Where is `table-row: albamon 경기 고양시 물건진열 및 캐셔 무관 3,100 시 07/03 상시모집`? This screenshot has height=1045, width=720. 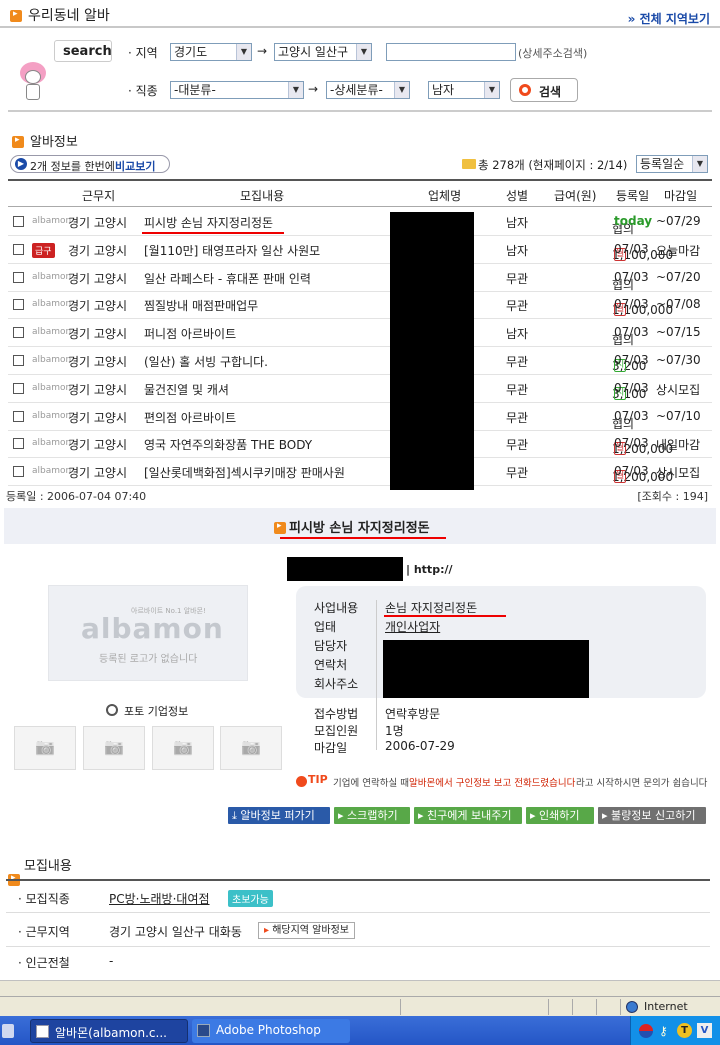 table-row: albamon 경기 고양시 물건진열 및 캐셔 무관 3,100 시 07/03 상시모집 is located at coordinates (360, 389).